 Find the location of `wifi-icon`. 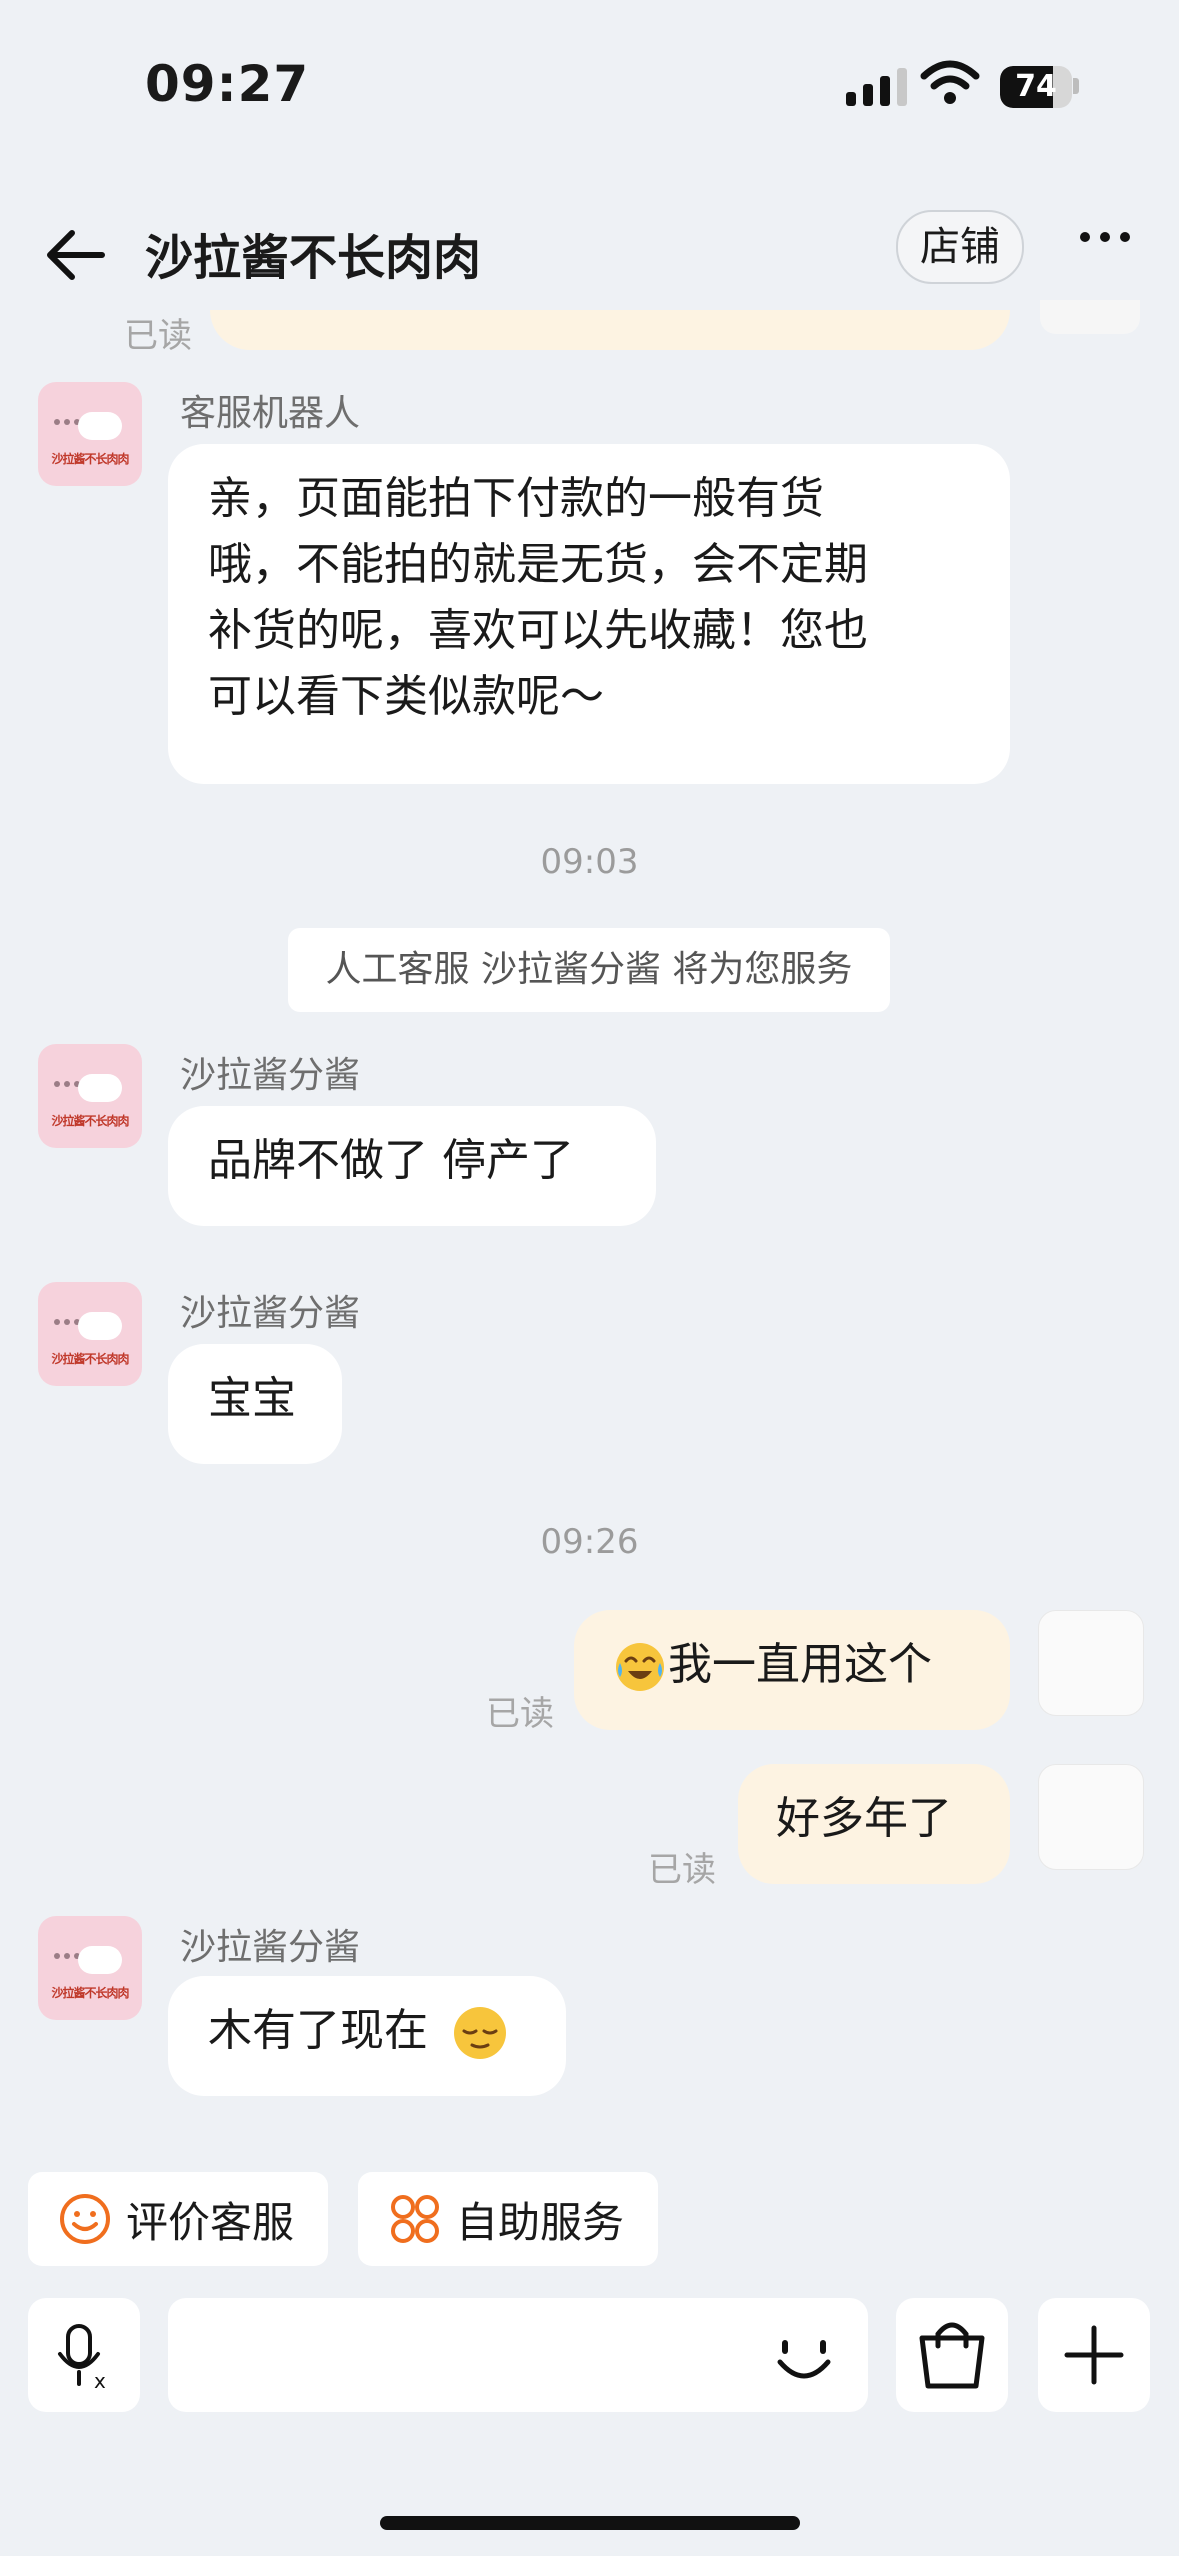

wifi-icon is located at coordinates (950, 82).